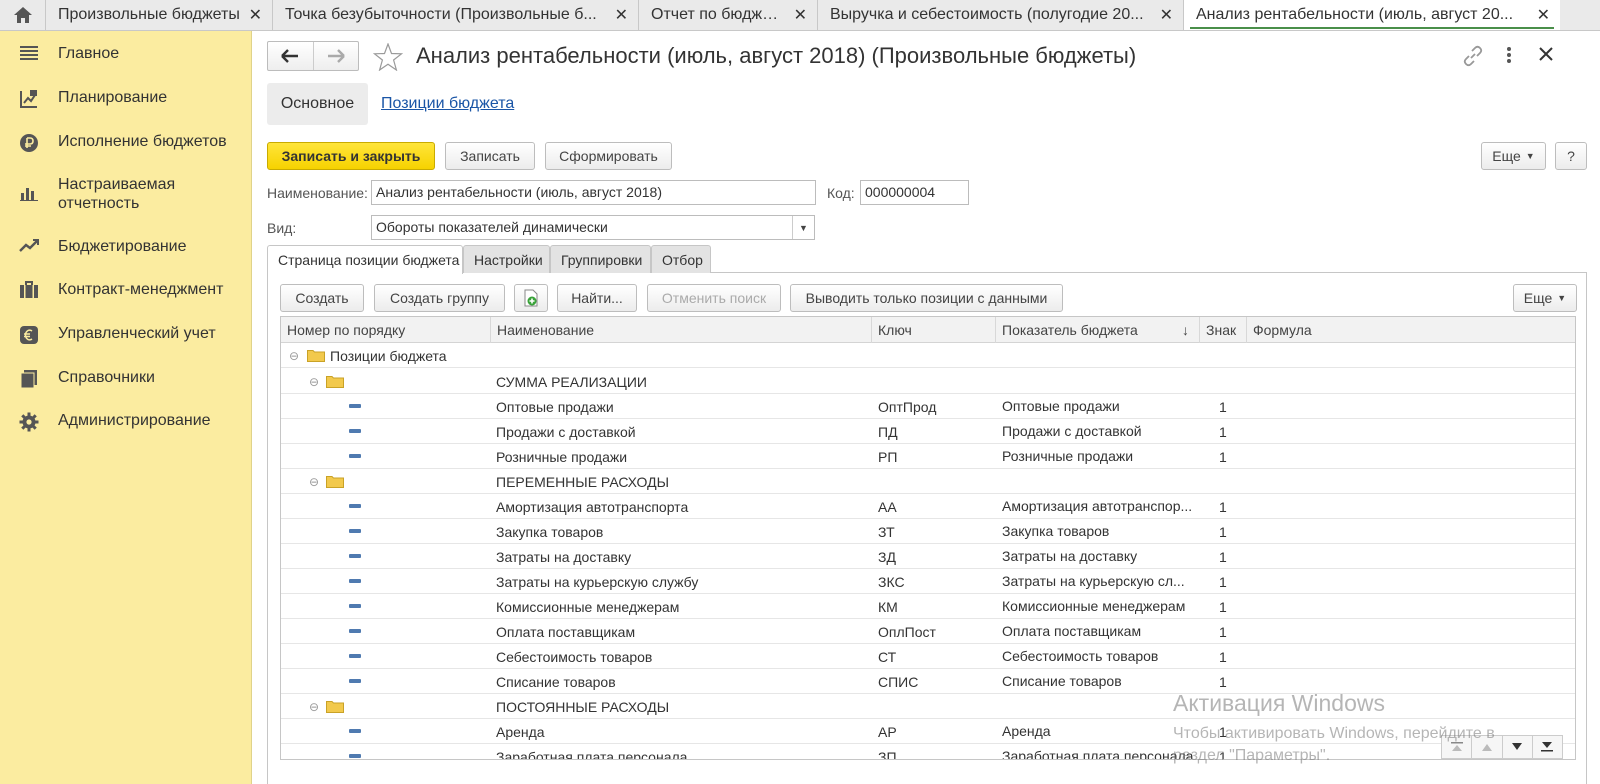  I want to click on table-row: Розничные продажи РП Розничные продажи 1, so click(928, 456).